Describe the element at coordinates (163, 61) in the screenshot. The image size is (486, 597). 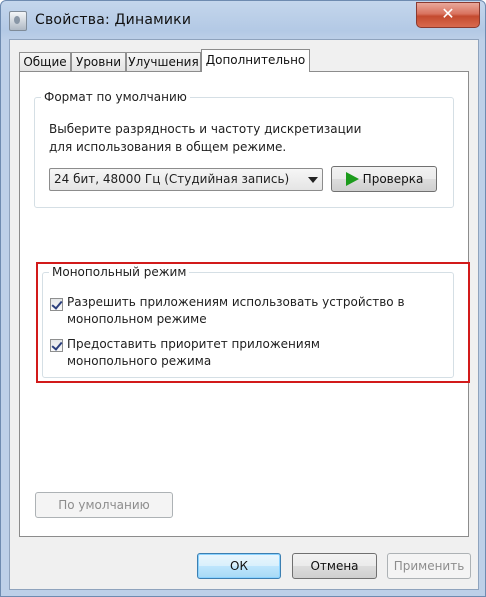
I see `tab-enhancements: Улучшения` at that location.